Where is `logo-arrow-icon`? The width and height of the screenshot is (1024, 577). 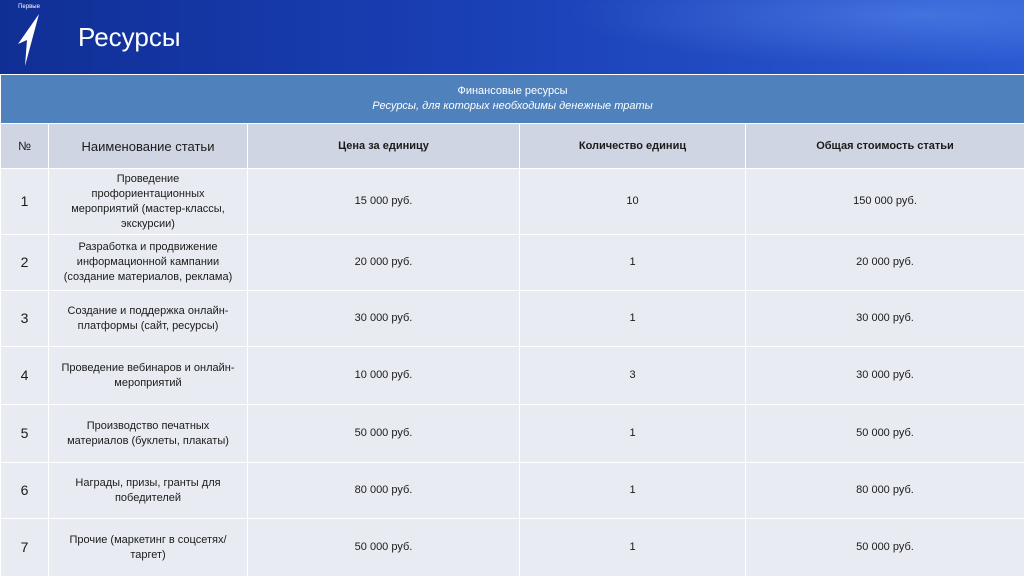
logo-arrow-icon is located at coordinates (29, 40).